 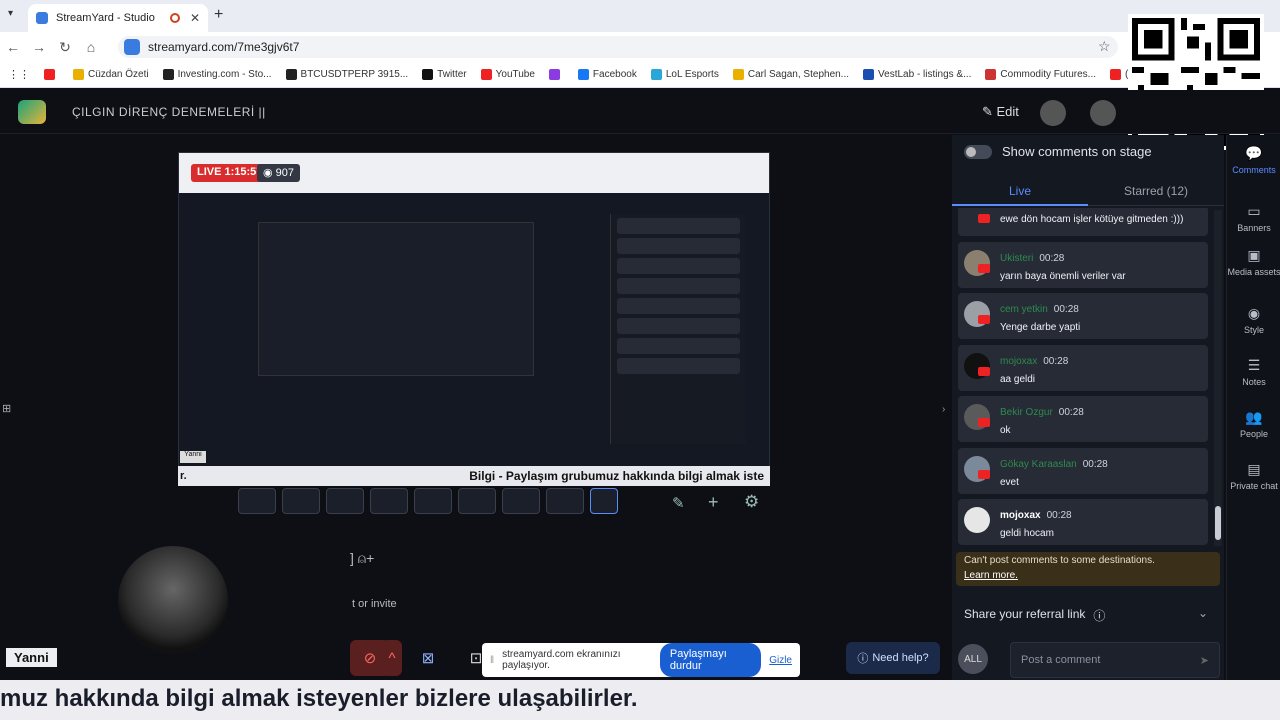 What do you see at coordinates (1053, 113) in the screenshot?
I see `destination-youtube-avatar` at bounding box center [1053, 113].